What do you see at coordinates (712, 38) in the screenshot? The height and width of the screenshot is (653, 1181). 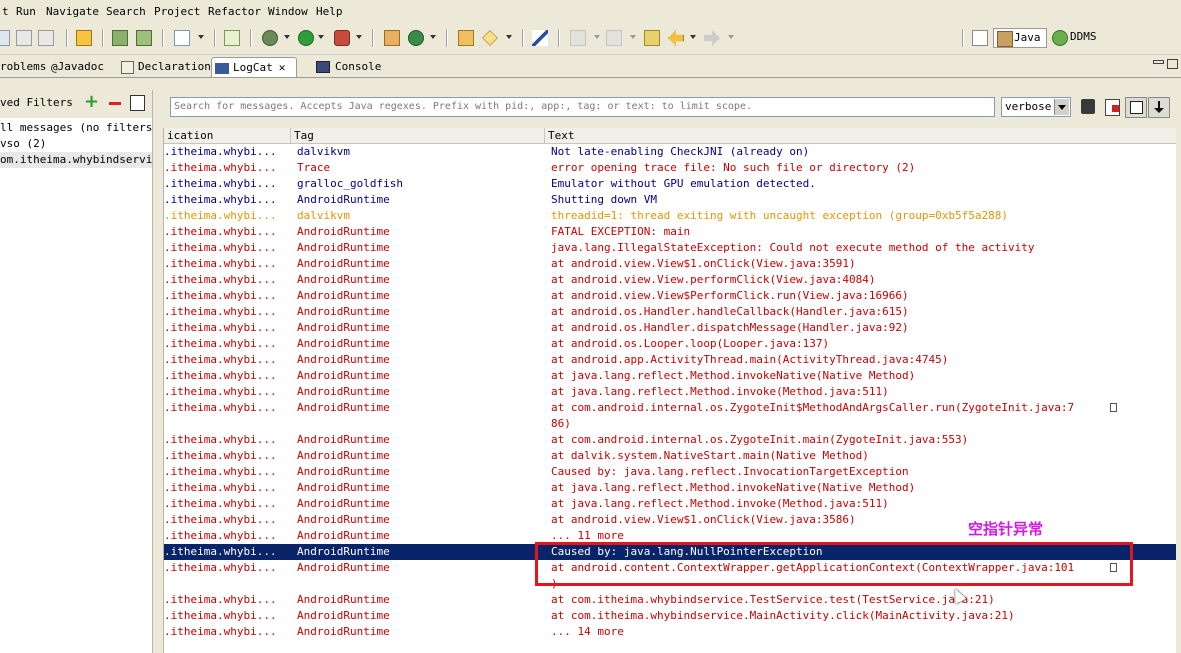 I see `forward-arrow-icon` at bounding box center [712, 38].